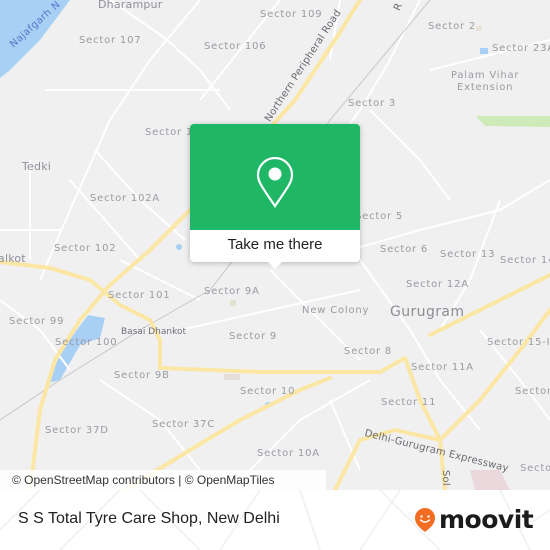  Describe the element at coordinates (77, 430) in the screenshot. I see `place-label-sector-37d: Sector 37D` at that location.